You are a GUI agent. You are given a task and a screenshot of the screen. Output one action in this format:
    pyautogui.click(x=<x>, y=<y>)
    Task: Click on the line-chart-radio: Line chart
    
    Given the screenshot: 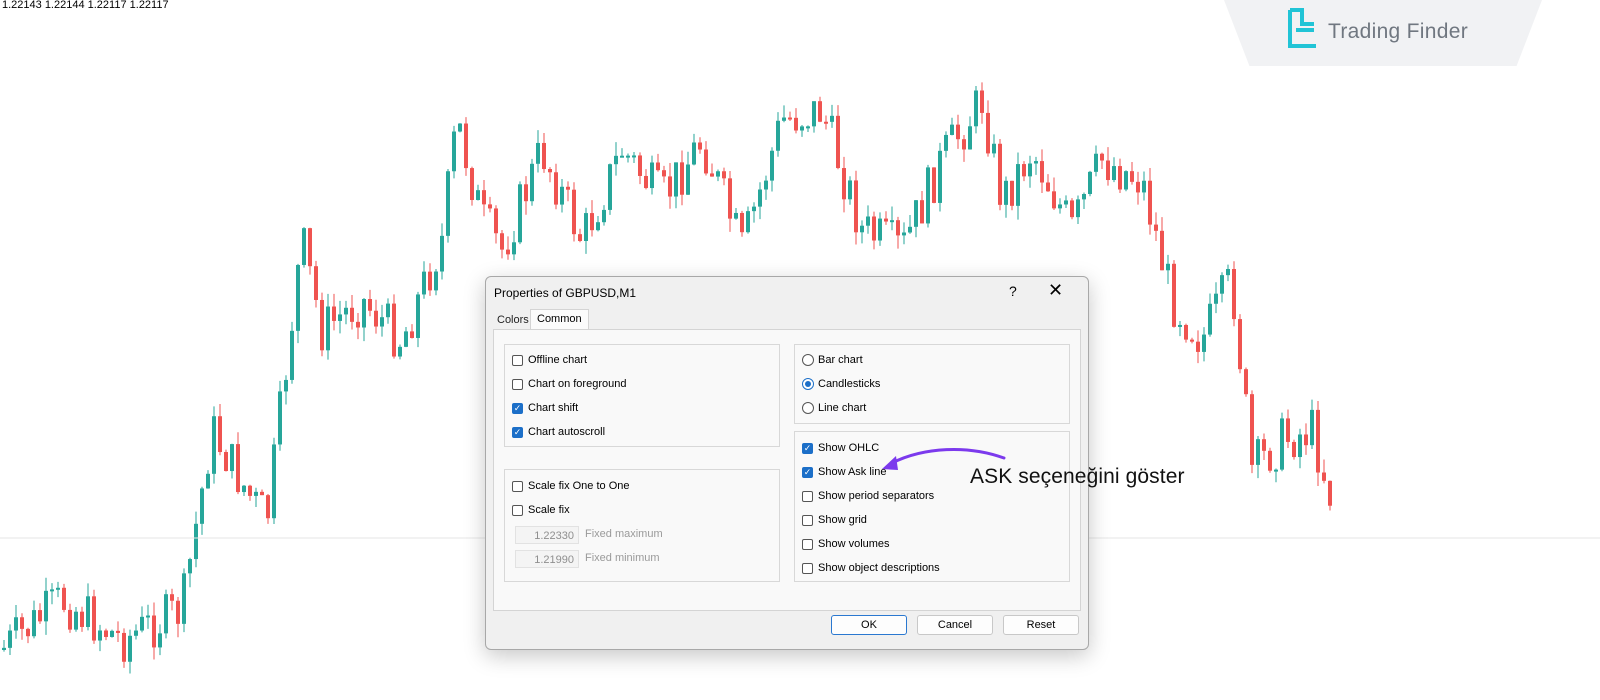 What is the action you would take?
    pyautogui.click(x=834, y=408)
    